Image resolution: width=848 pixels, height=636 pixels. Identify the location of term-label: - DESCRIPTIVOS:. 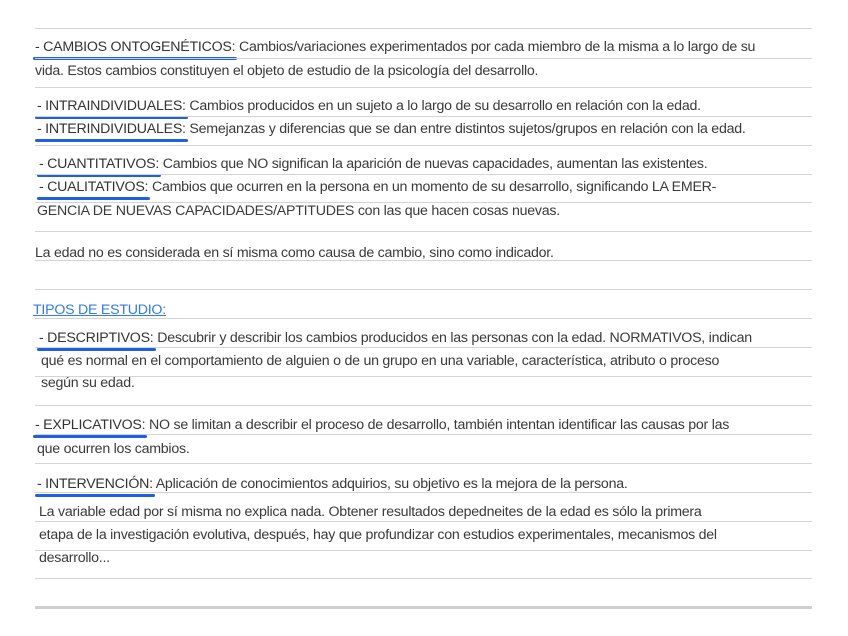
(96, 338).